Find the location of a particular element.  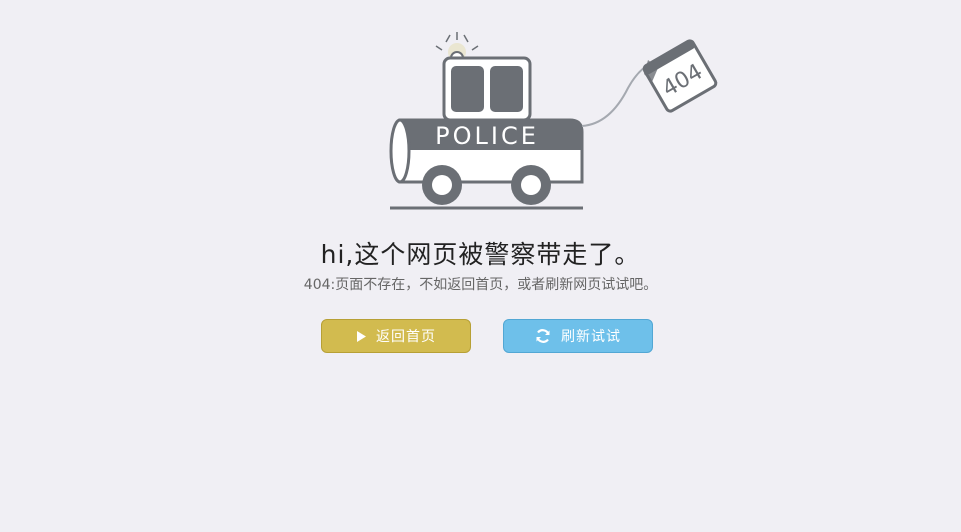

error-title: hi,这个网页被警察带走了。 is located at coordinates (480, 254).